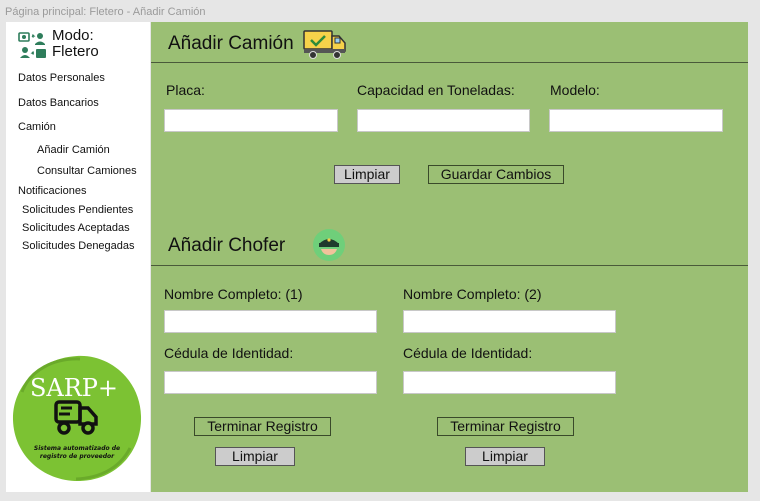  What do you see at coordinates (496, 174) in the screenshot?
I see `save-changes-button: Guardar Cambios` at bounding box center [496, 174].